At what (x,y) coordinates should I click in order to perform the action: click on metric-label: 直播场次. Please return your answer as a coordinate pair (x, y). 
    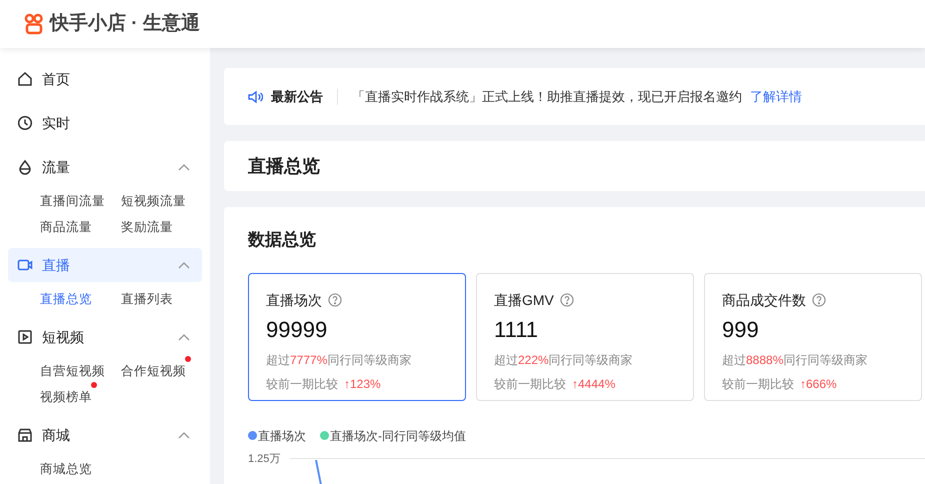
    Looking at the image, I should click on (294, 300).